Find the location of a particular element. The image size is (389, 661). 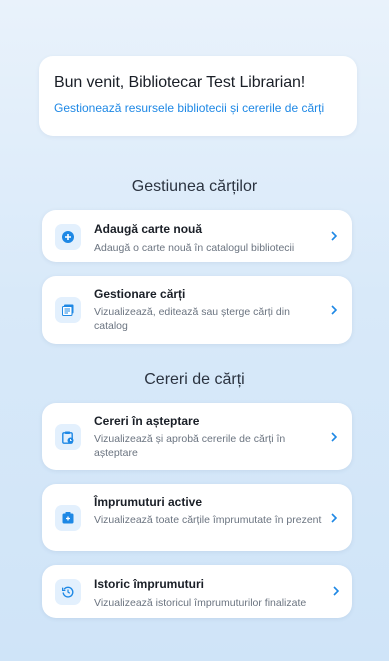

welcome-title: Bun venit, Bibliotecar Test Librarian! is located at coordinates (180, 82).